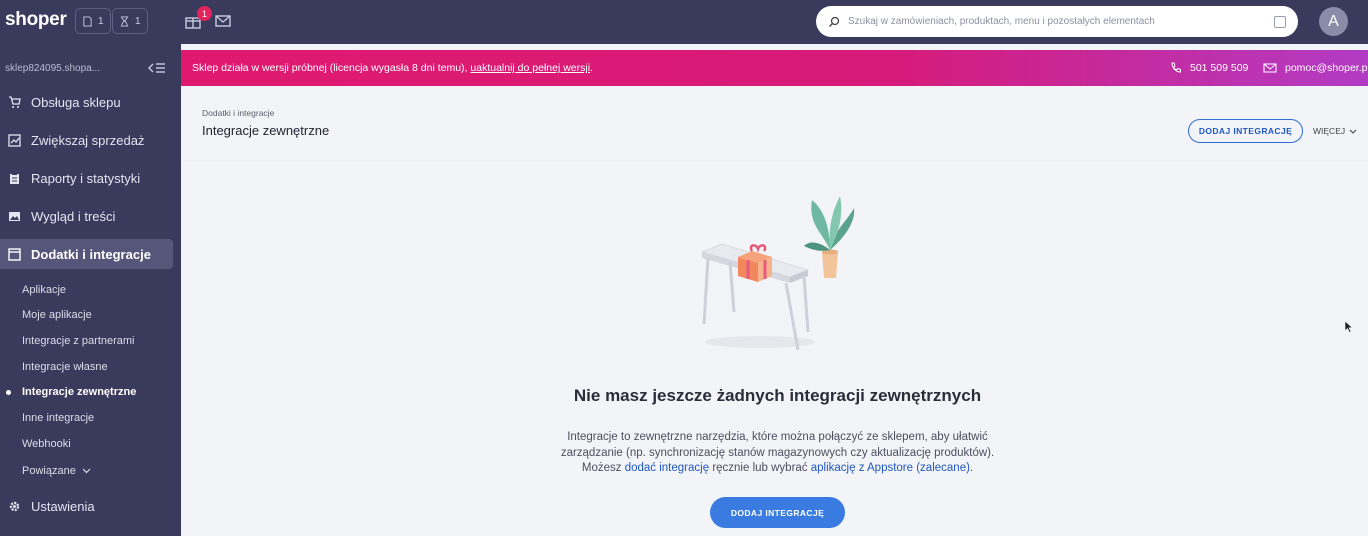 This screenshot has height=536, width=1368. Describe the element at coordinates (684, 22) in the screenshot. I see `top-bar: shoper 1 1 1 A` at that location.